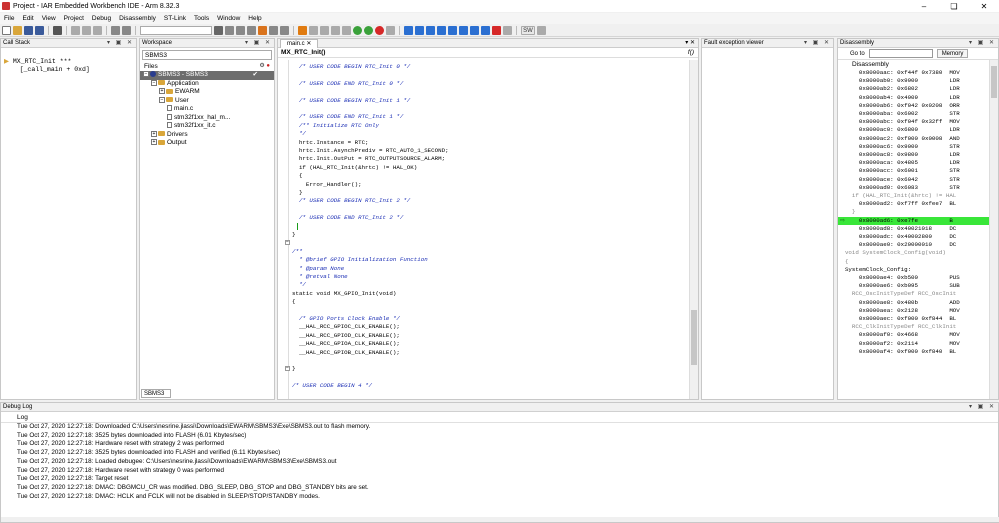 The height and width of the screenshot is (523, 999). I want to click on disassembly-line: 0x8000aec: 0xf000 0xf844 BL, so click(914, 319).